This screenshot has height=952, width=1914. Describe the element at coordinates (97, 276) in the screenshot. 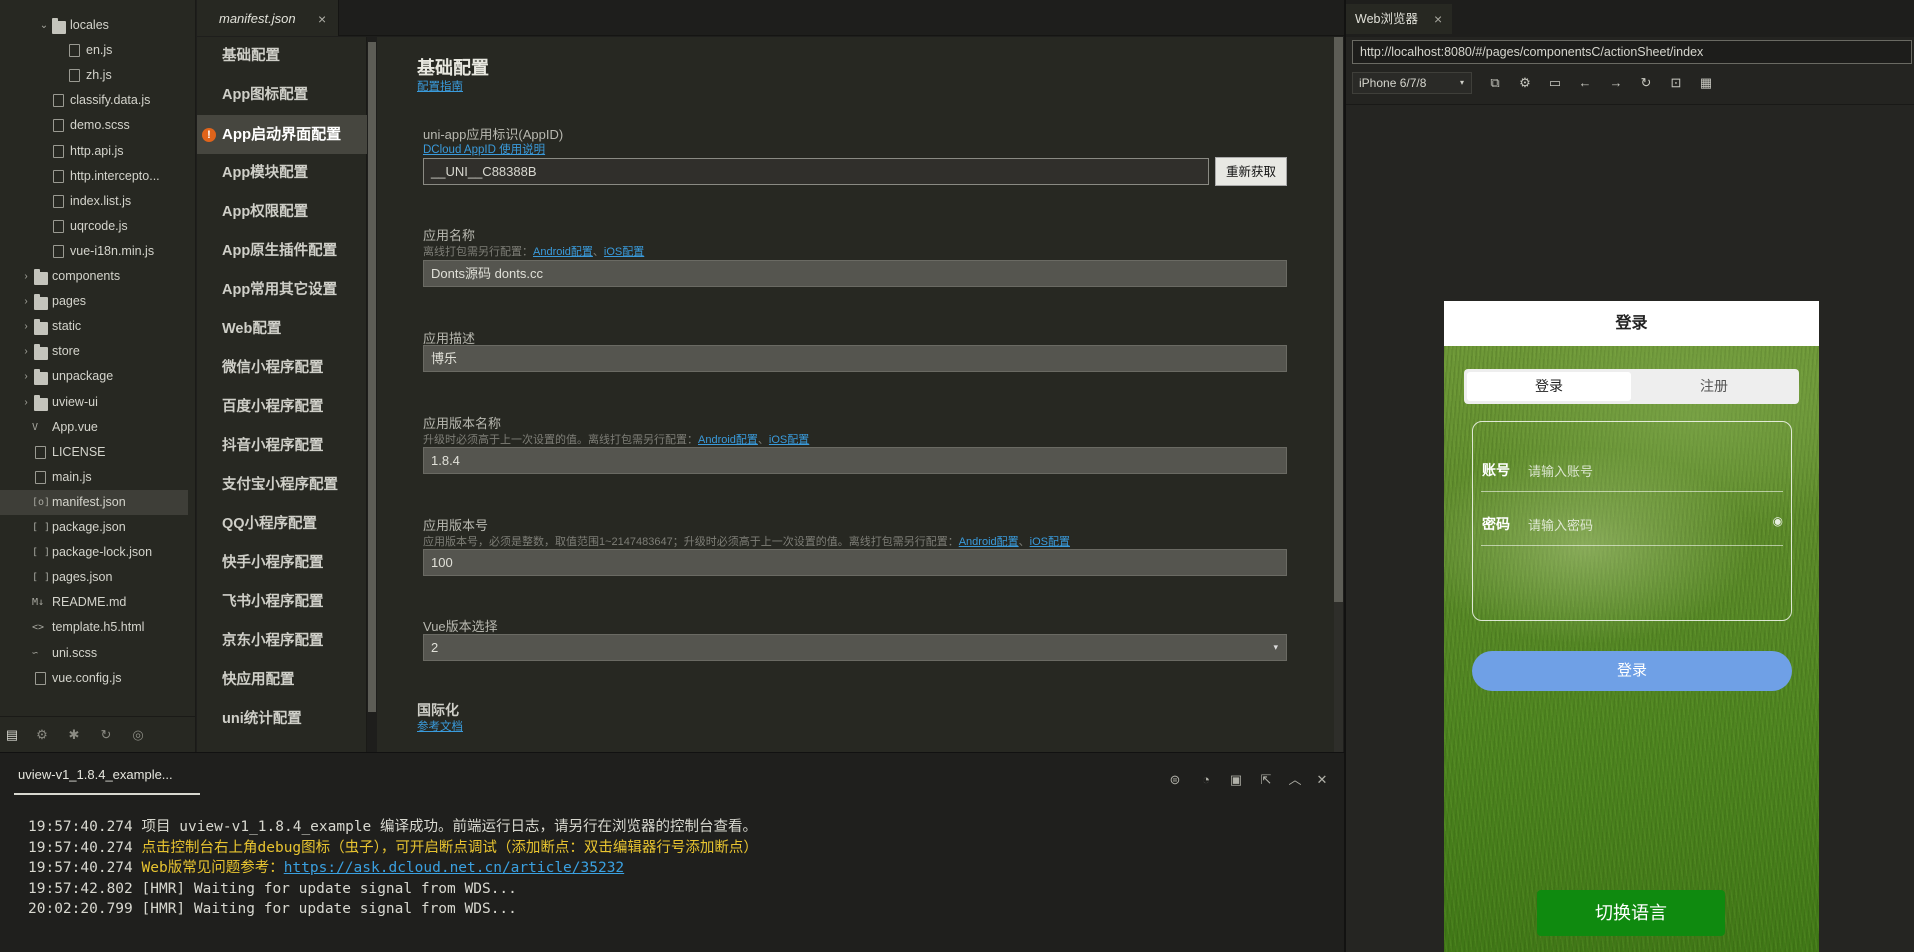

I see `tree-item: › components` at that location.